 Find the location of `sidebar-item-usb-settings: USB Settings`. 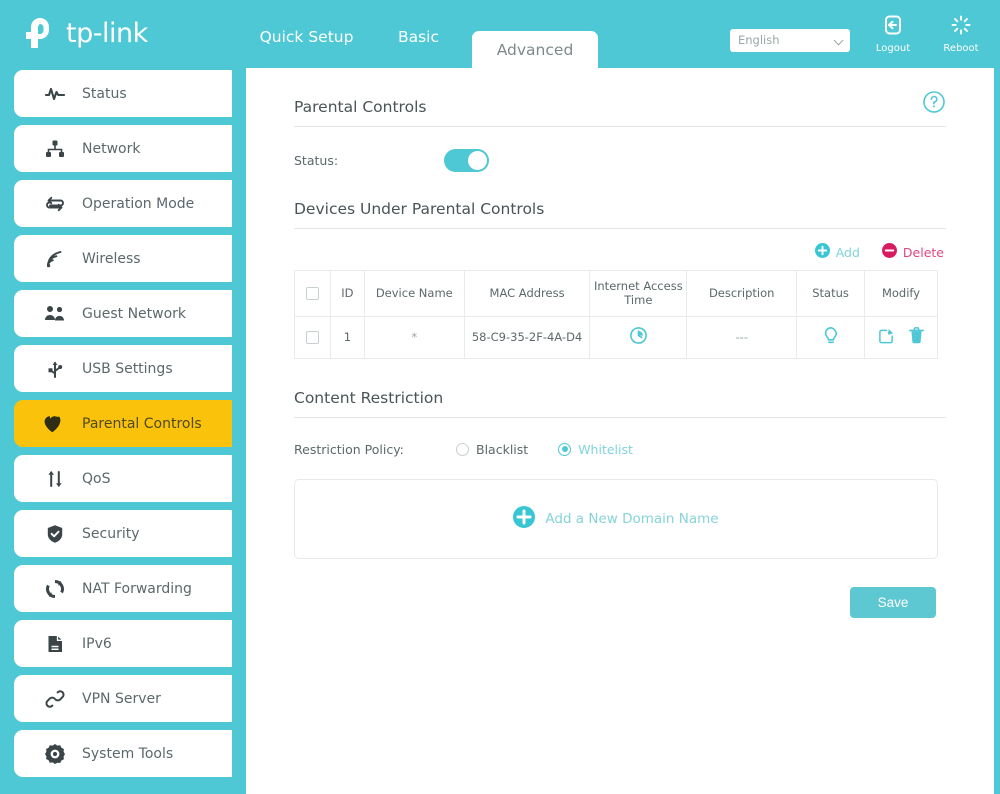

sidebar-item-usb-settings: USB Settings is located at coordinates (123, 368).